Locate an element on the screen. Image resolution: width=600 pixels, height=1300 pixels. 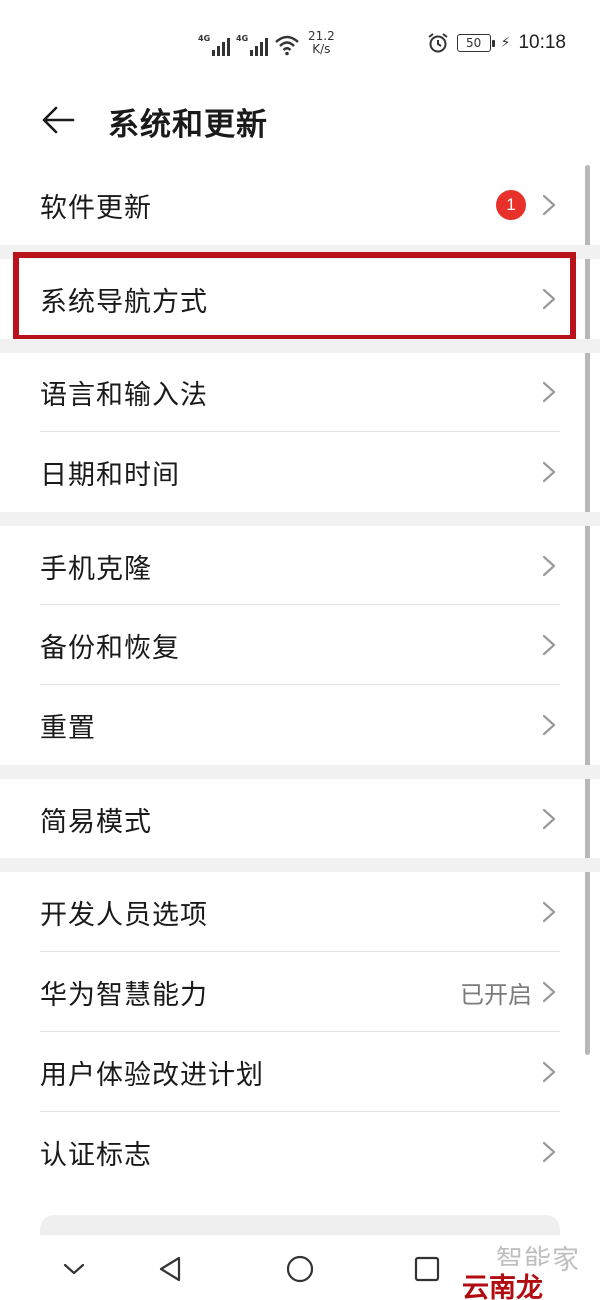
date-time-item: 日期和时间 is located at coordinates (300, 472).